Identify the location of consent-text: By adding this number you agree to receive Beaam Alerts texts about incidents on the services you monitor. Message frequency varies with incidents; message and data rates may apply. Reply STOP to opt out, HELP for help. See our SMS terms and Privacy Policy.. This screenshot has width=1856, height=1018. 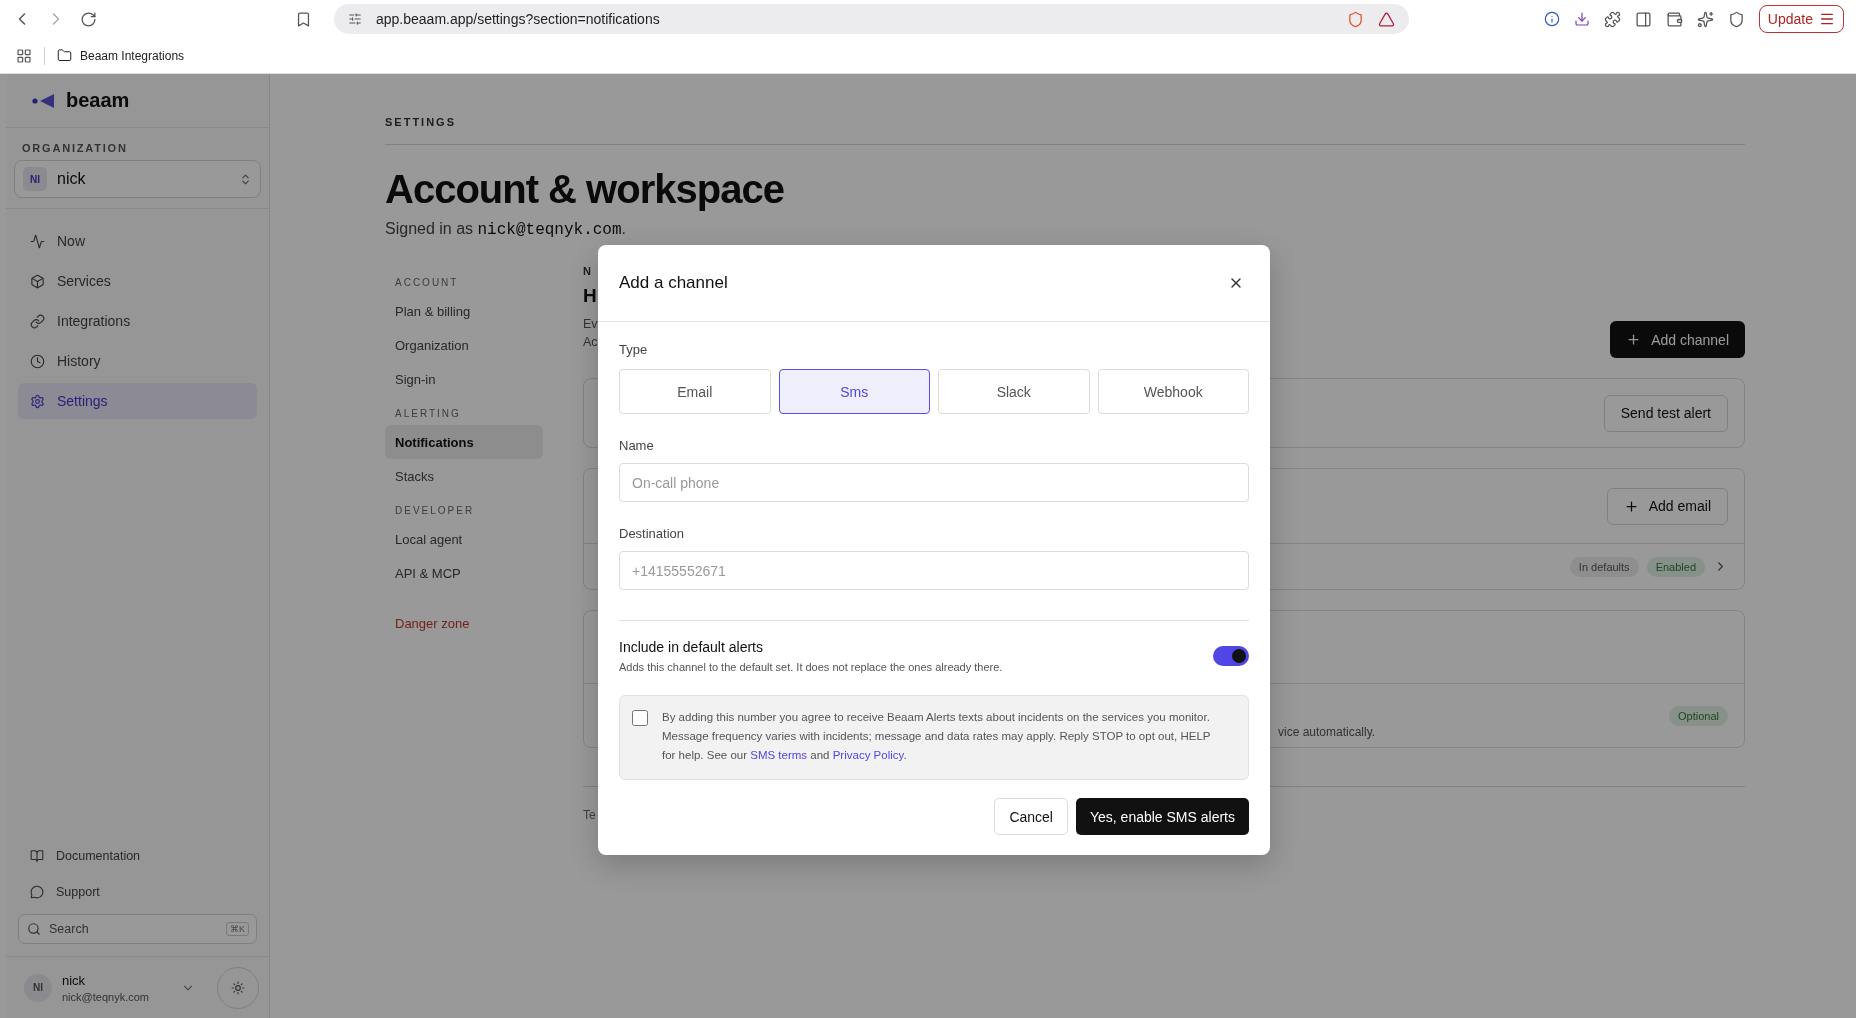
(937, 736).